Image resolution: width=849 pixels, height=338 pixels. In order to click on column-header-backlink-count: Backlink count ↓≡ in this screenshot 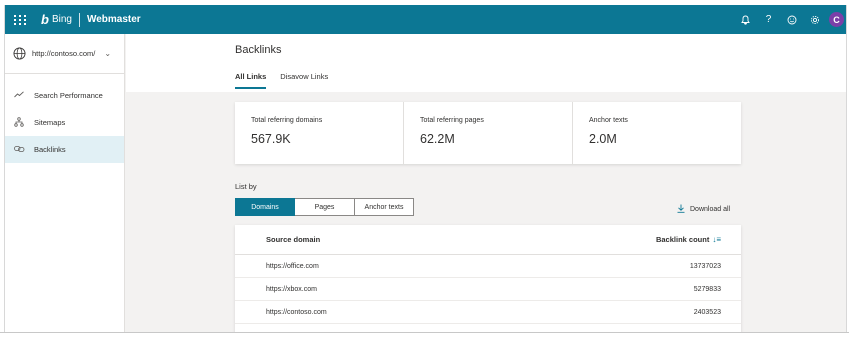, I will do `click(688, 239)`.